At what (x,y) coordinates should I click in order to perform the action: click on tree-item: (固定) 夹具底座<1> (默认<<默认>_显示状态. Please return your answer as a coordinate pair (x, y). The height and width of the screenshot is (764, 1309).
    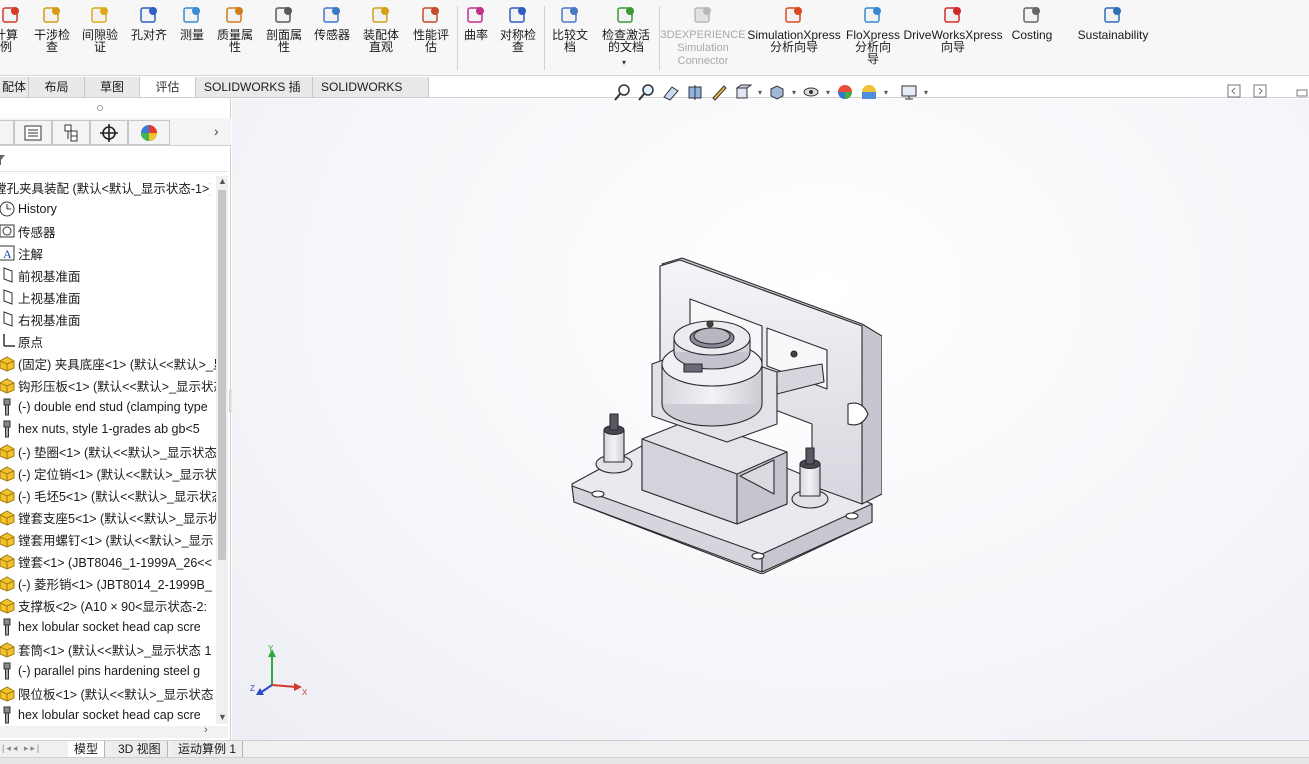
    Looking at the image, I should click on (108, 363).